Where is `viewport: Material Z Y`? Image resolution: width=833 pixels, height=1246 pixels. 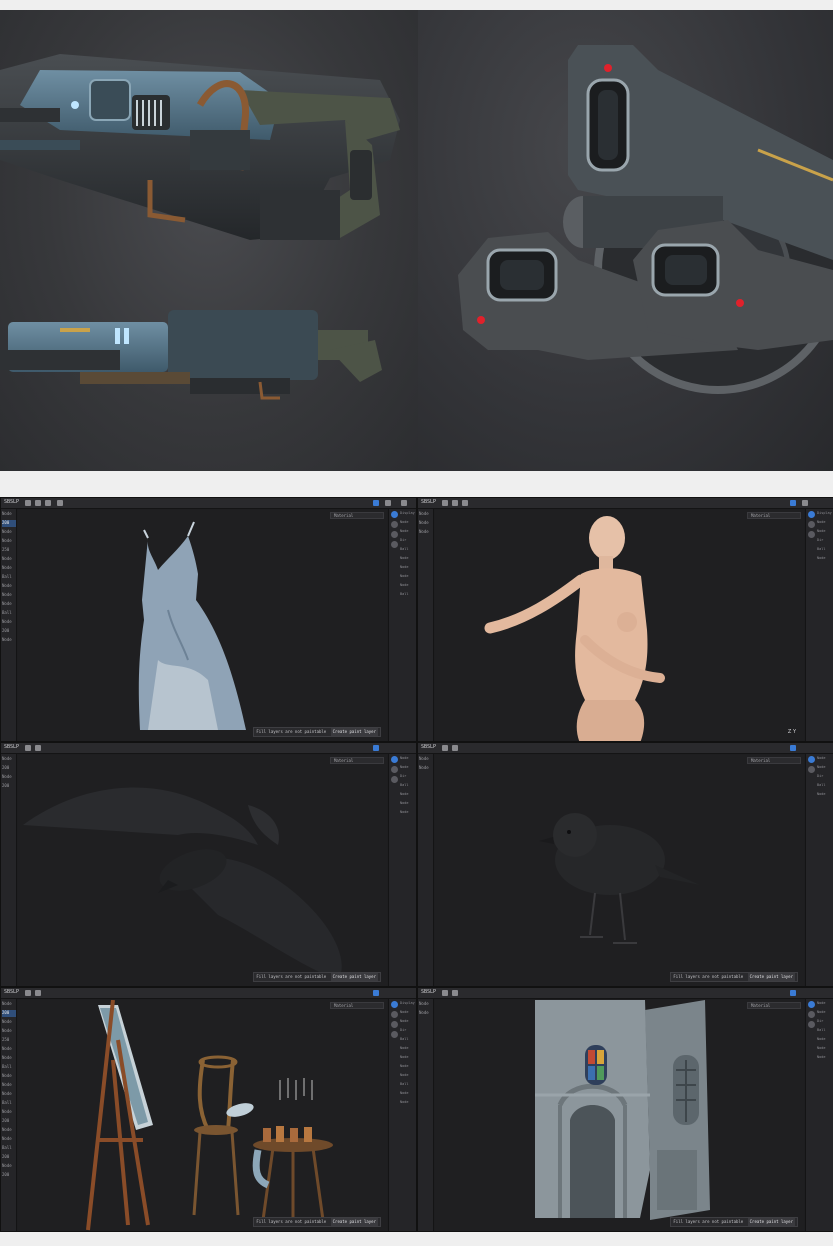
viewport: Material Z Y is located at coordinates (619, 625).